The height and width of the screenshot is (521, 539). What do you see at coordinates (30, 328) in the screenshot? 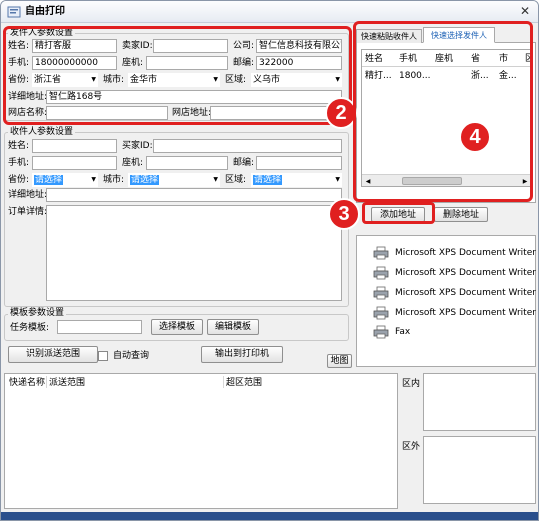
I see `task-template-label: 任务模板:` at bounding box center [30, 328].